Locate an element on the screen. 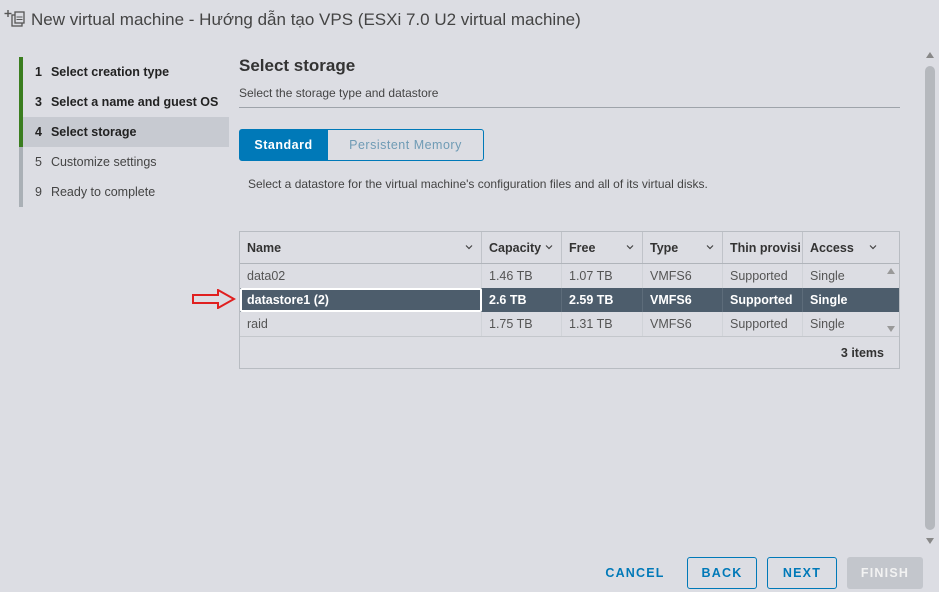  wizard-footer: CANCEL BACK NEXT FINISH is located at coordinates (469, 570).